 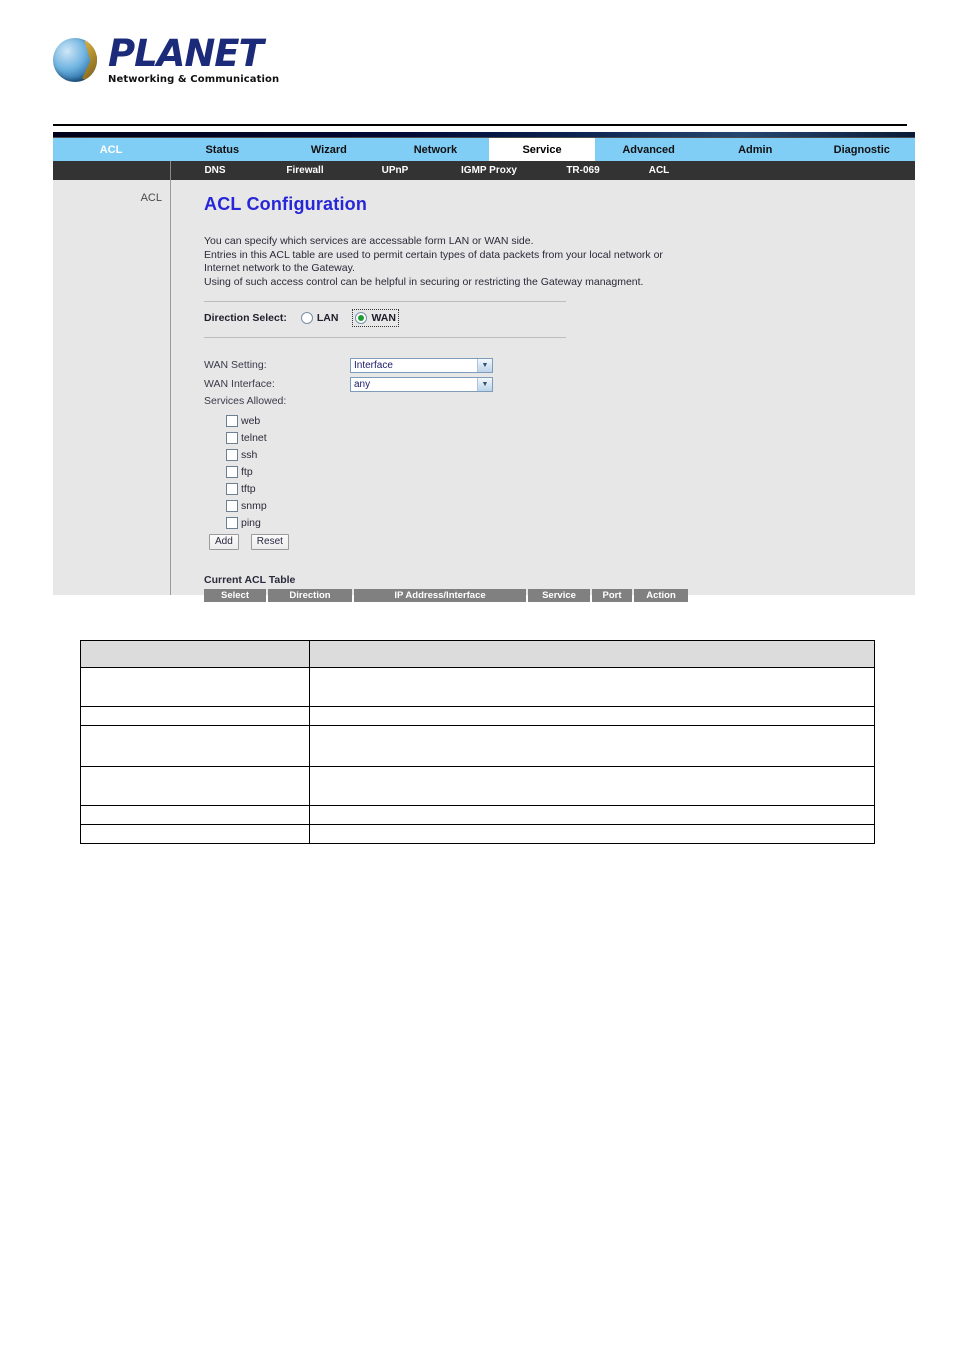 I want to click on wan-interface-value: any, so click(x=362, y=384).